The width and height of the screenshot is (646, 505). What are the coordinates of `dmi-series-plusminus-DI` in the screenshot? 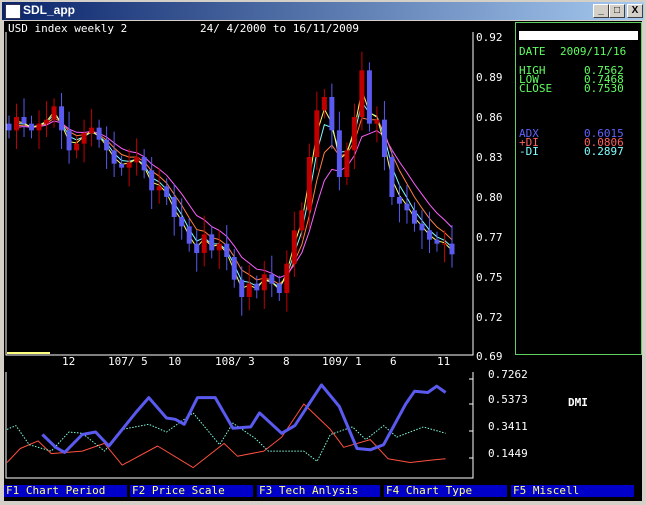 It's located at (226, 436).